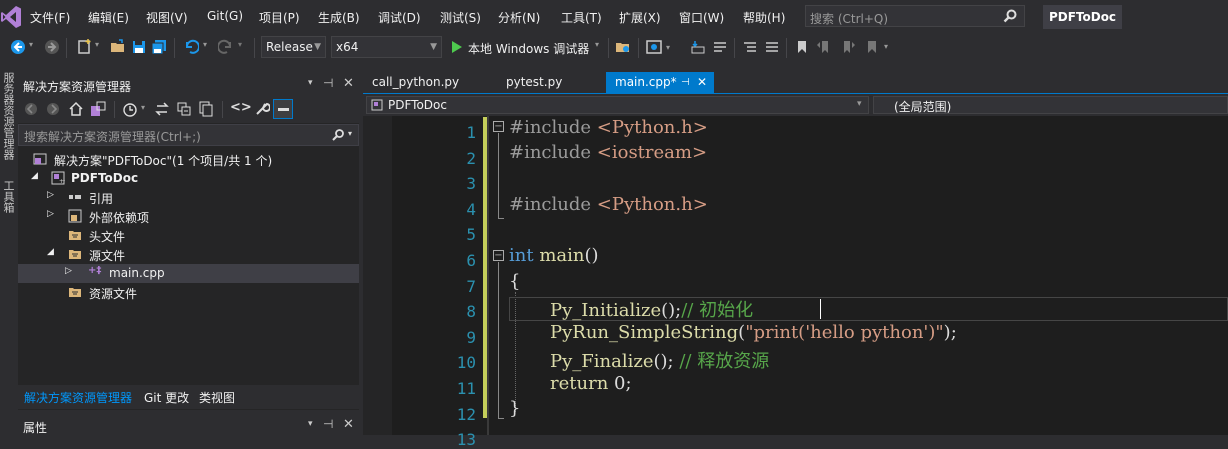 The width and height of the screenshot is (1228, 449). Describe the element at coordinates (772, 47) in the screenshot. I see `uncomment-lines-icon` at that location.